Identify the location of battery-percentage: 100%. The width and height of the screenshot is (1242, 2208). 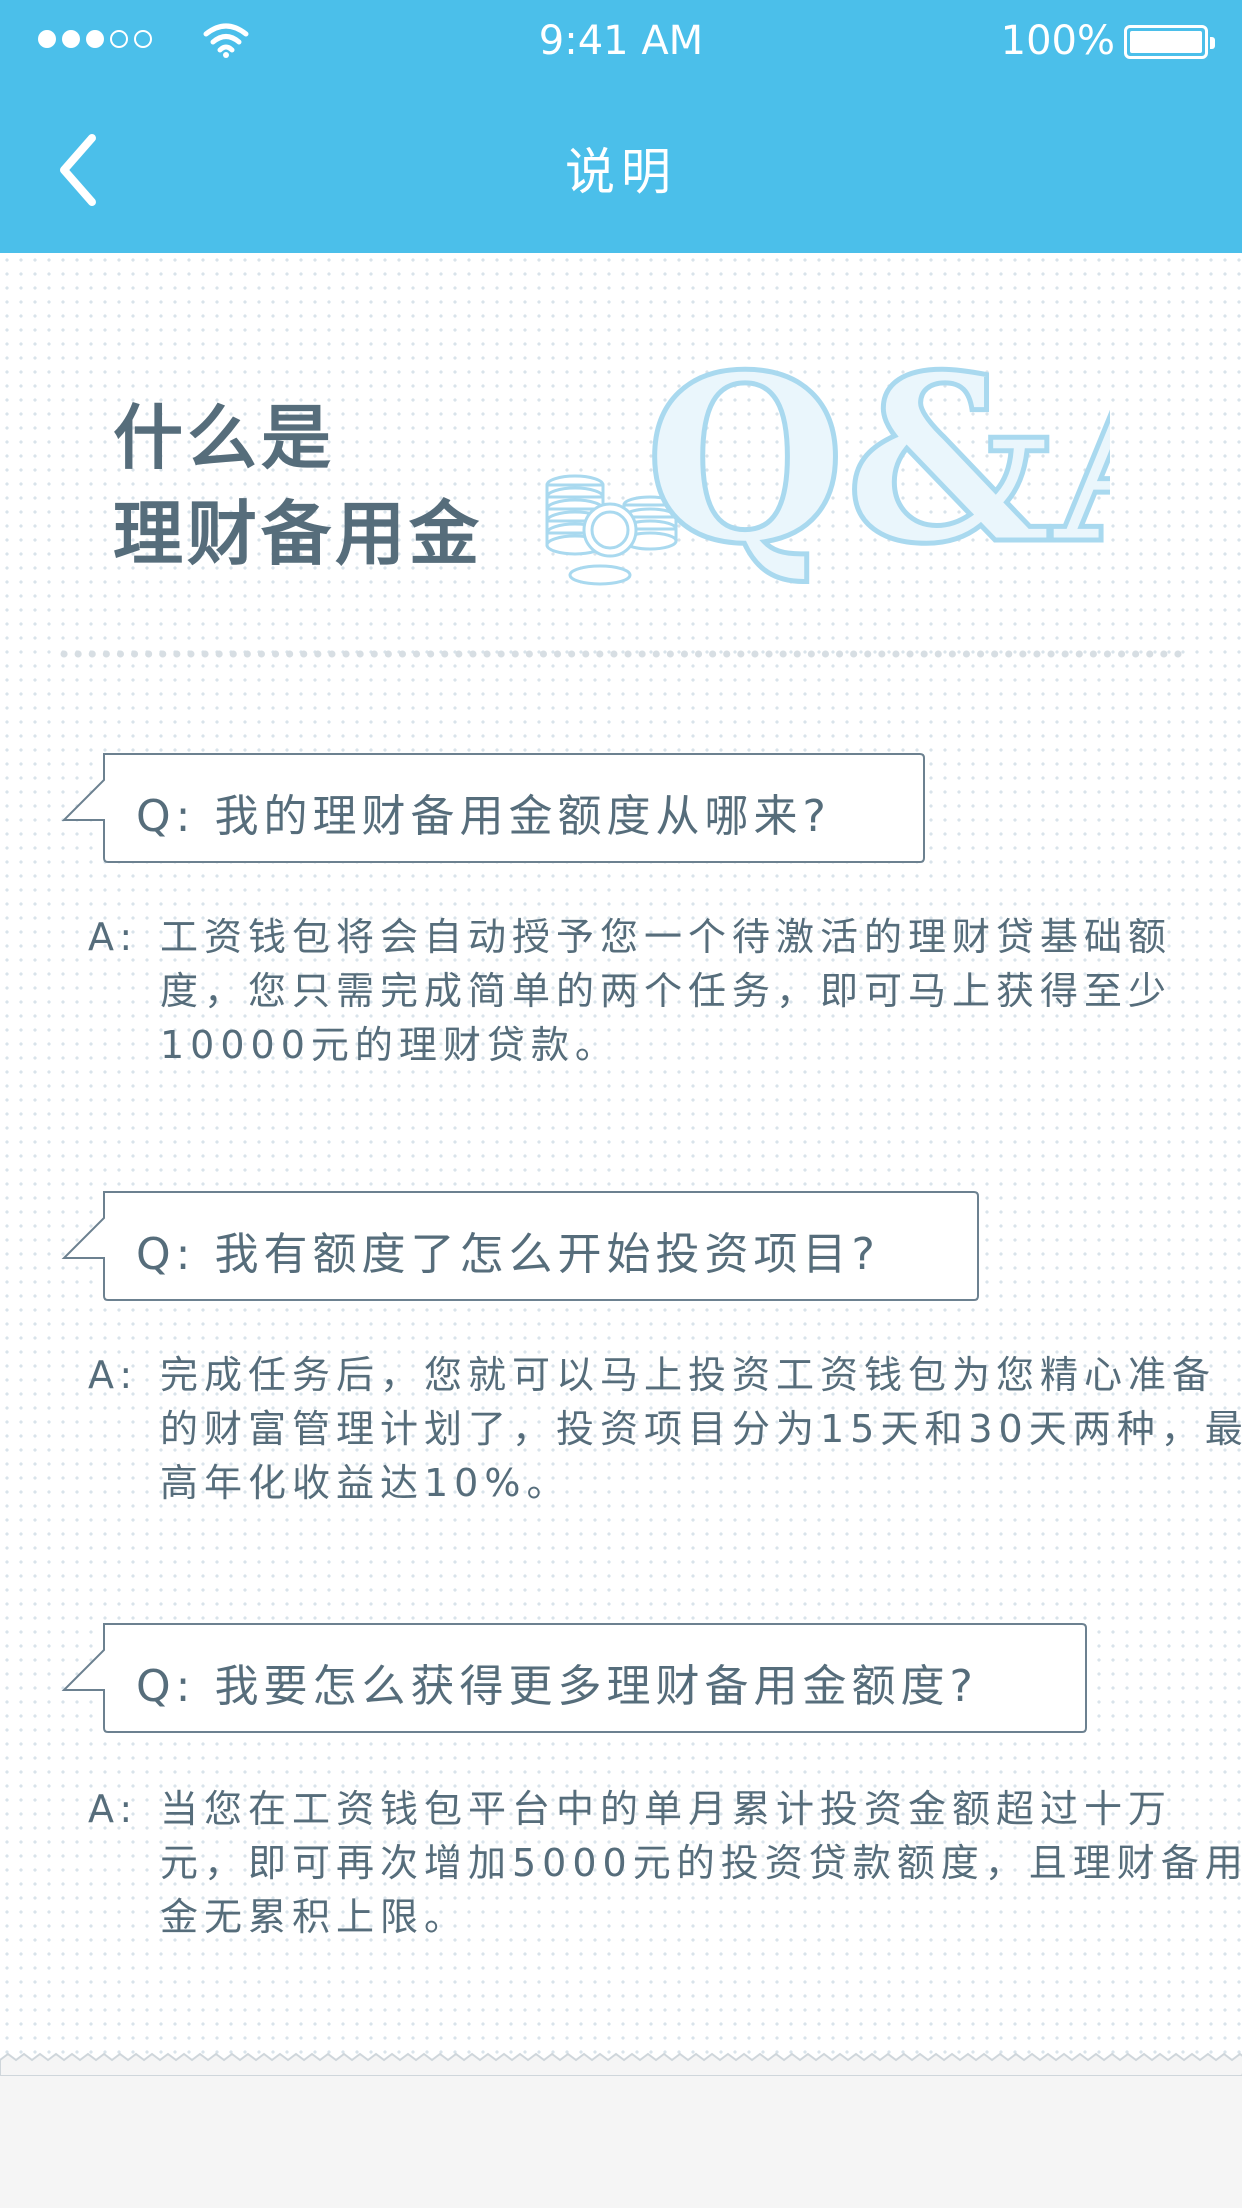
(1057, 41).